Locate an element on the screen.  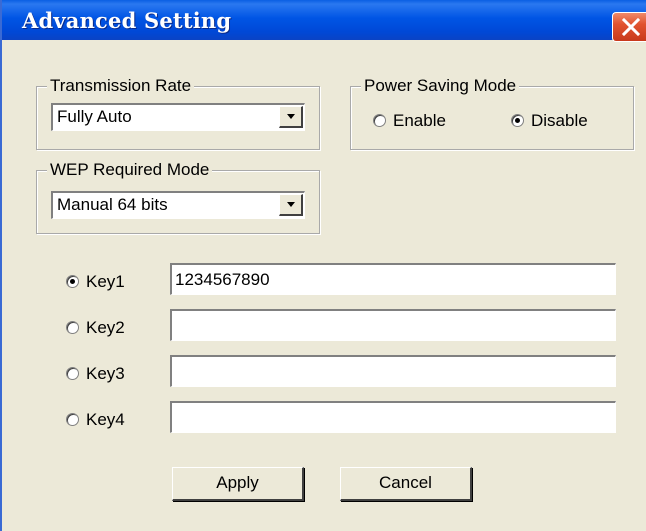
key2-label: Key2 is located at coordinates (105, 327).